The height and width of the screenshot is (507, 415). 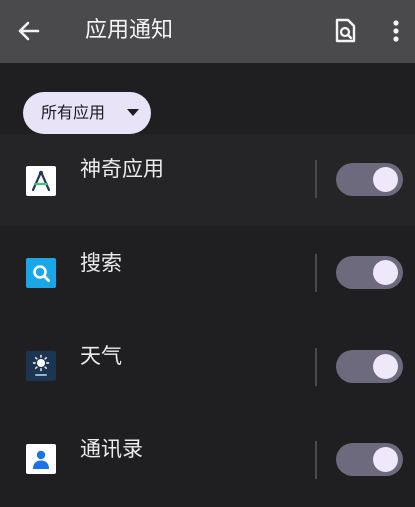 What do you see at coordinates (41, 273) in the screenshot?
I see `search-app-icon` at bounding box center [41, 273].